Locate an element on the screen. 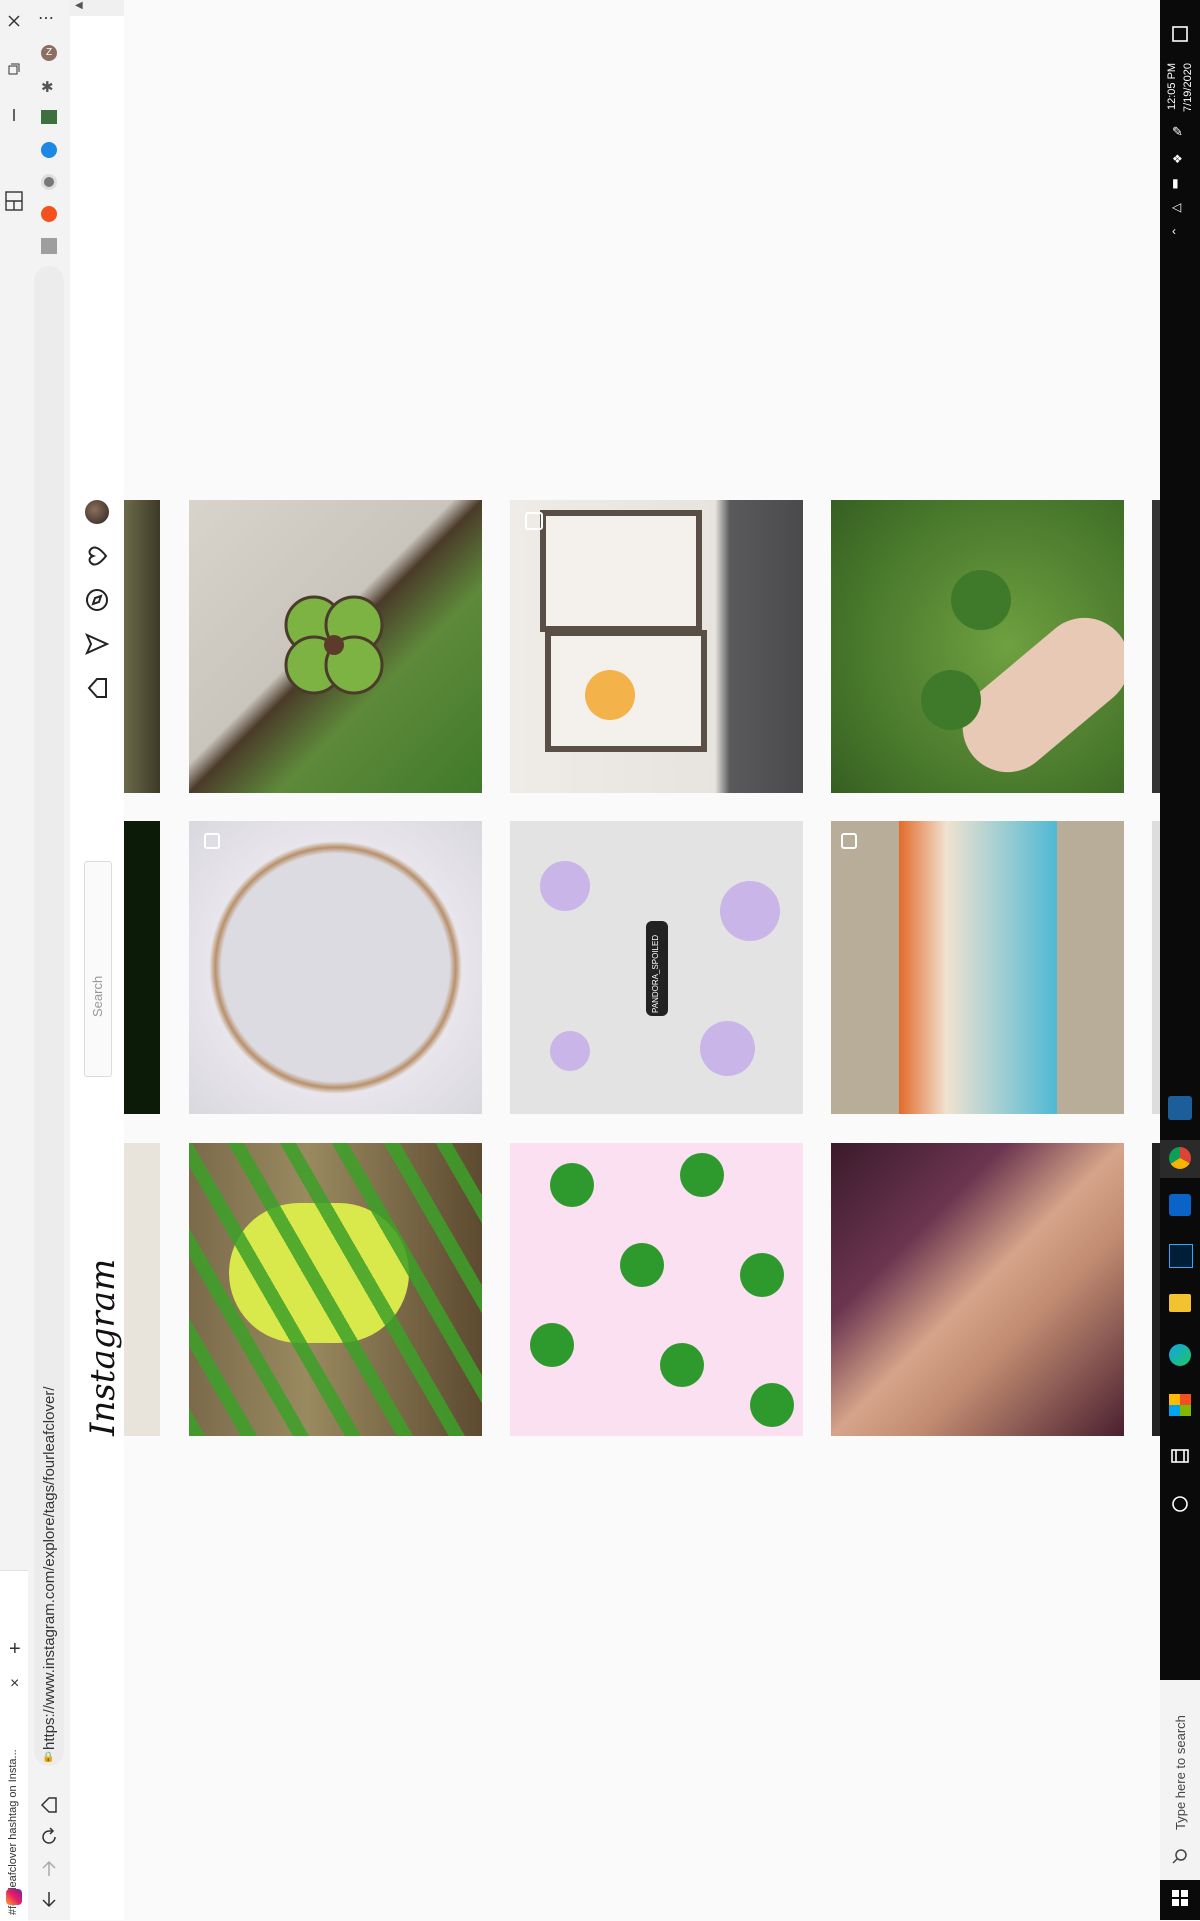  notifications-icon is located at coordinates (1180, 34).